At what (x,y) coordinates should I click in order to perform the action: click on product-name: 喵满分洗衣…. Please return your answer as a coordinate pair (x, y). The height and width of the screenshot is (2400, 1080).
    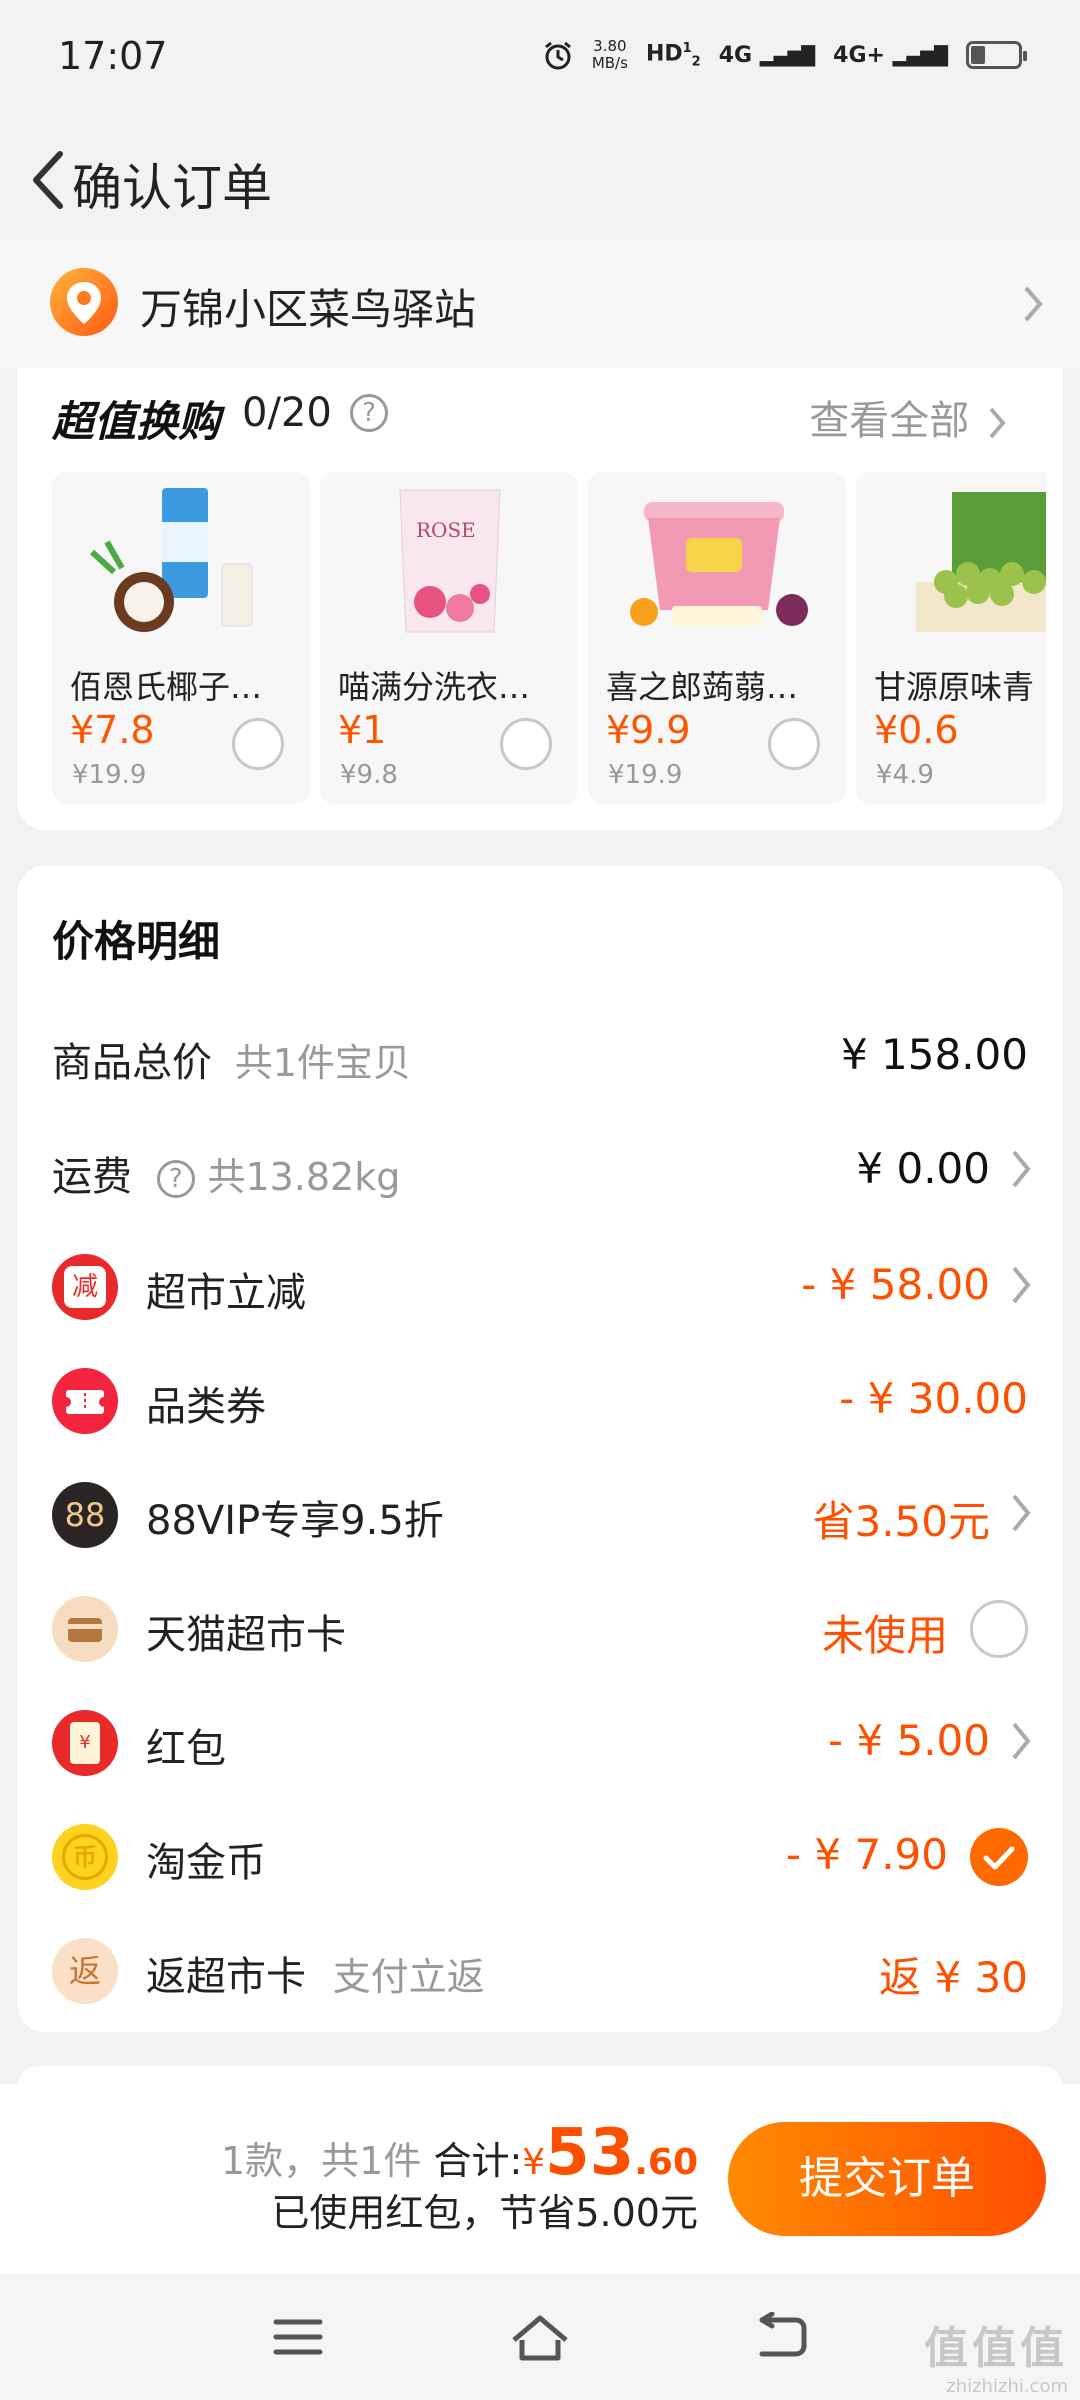
    Looking at the image, I should click on (434, 687).